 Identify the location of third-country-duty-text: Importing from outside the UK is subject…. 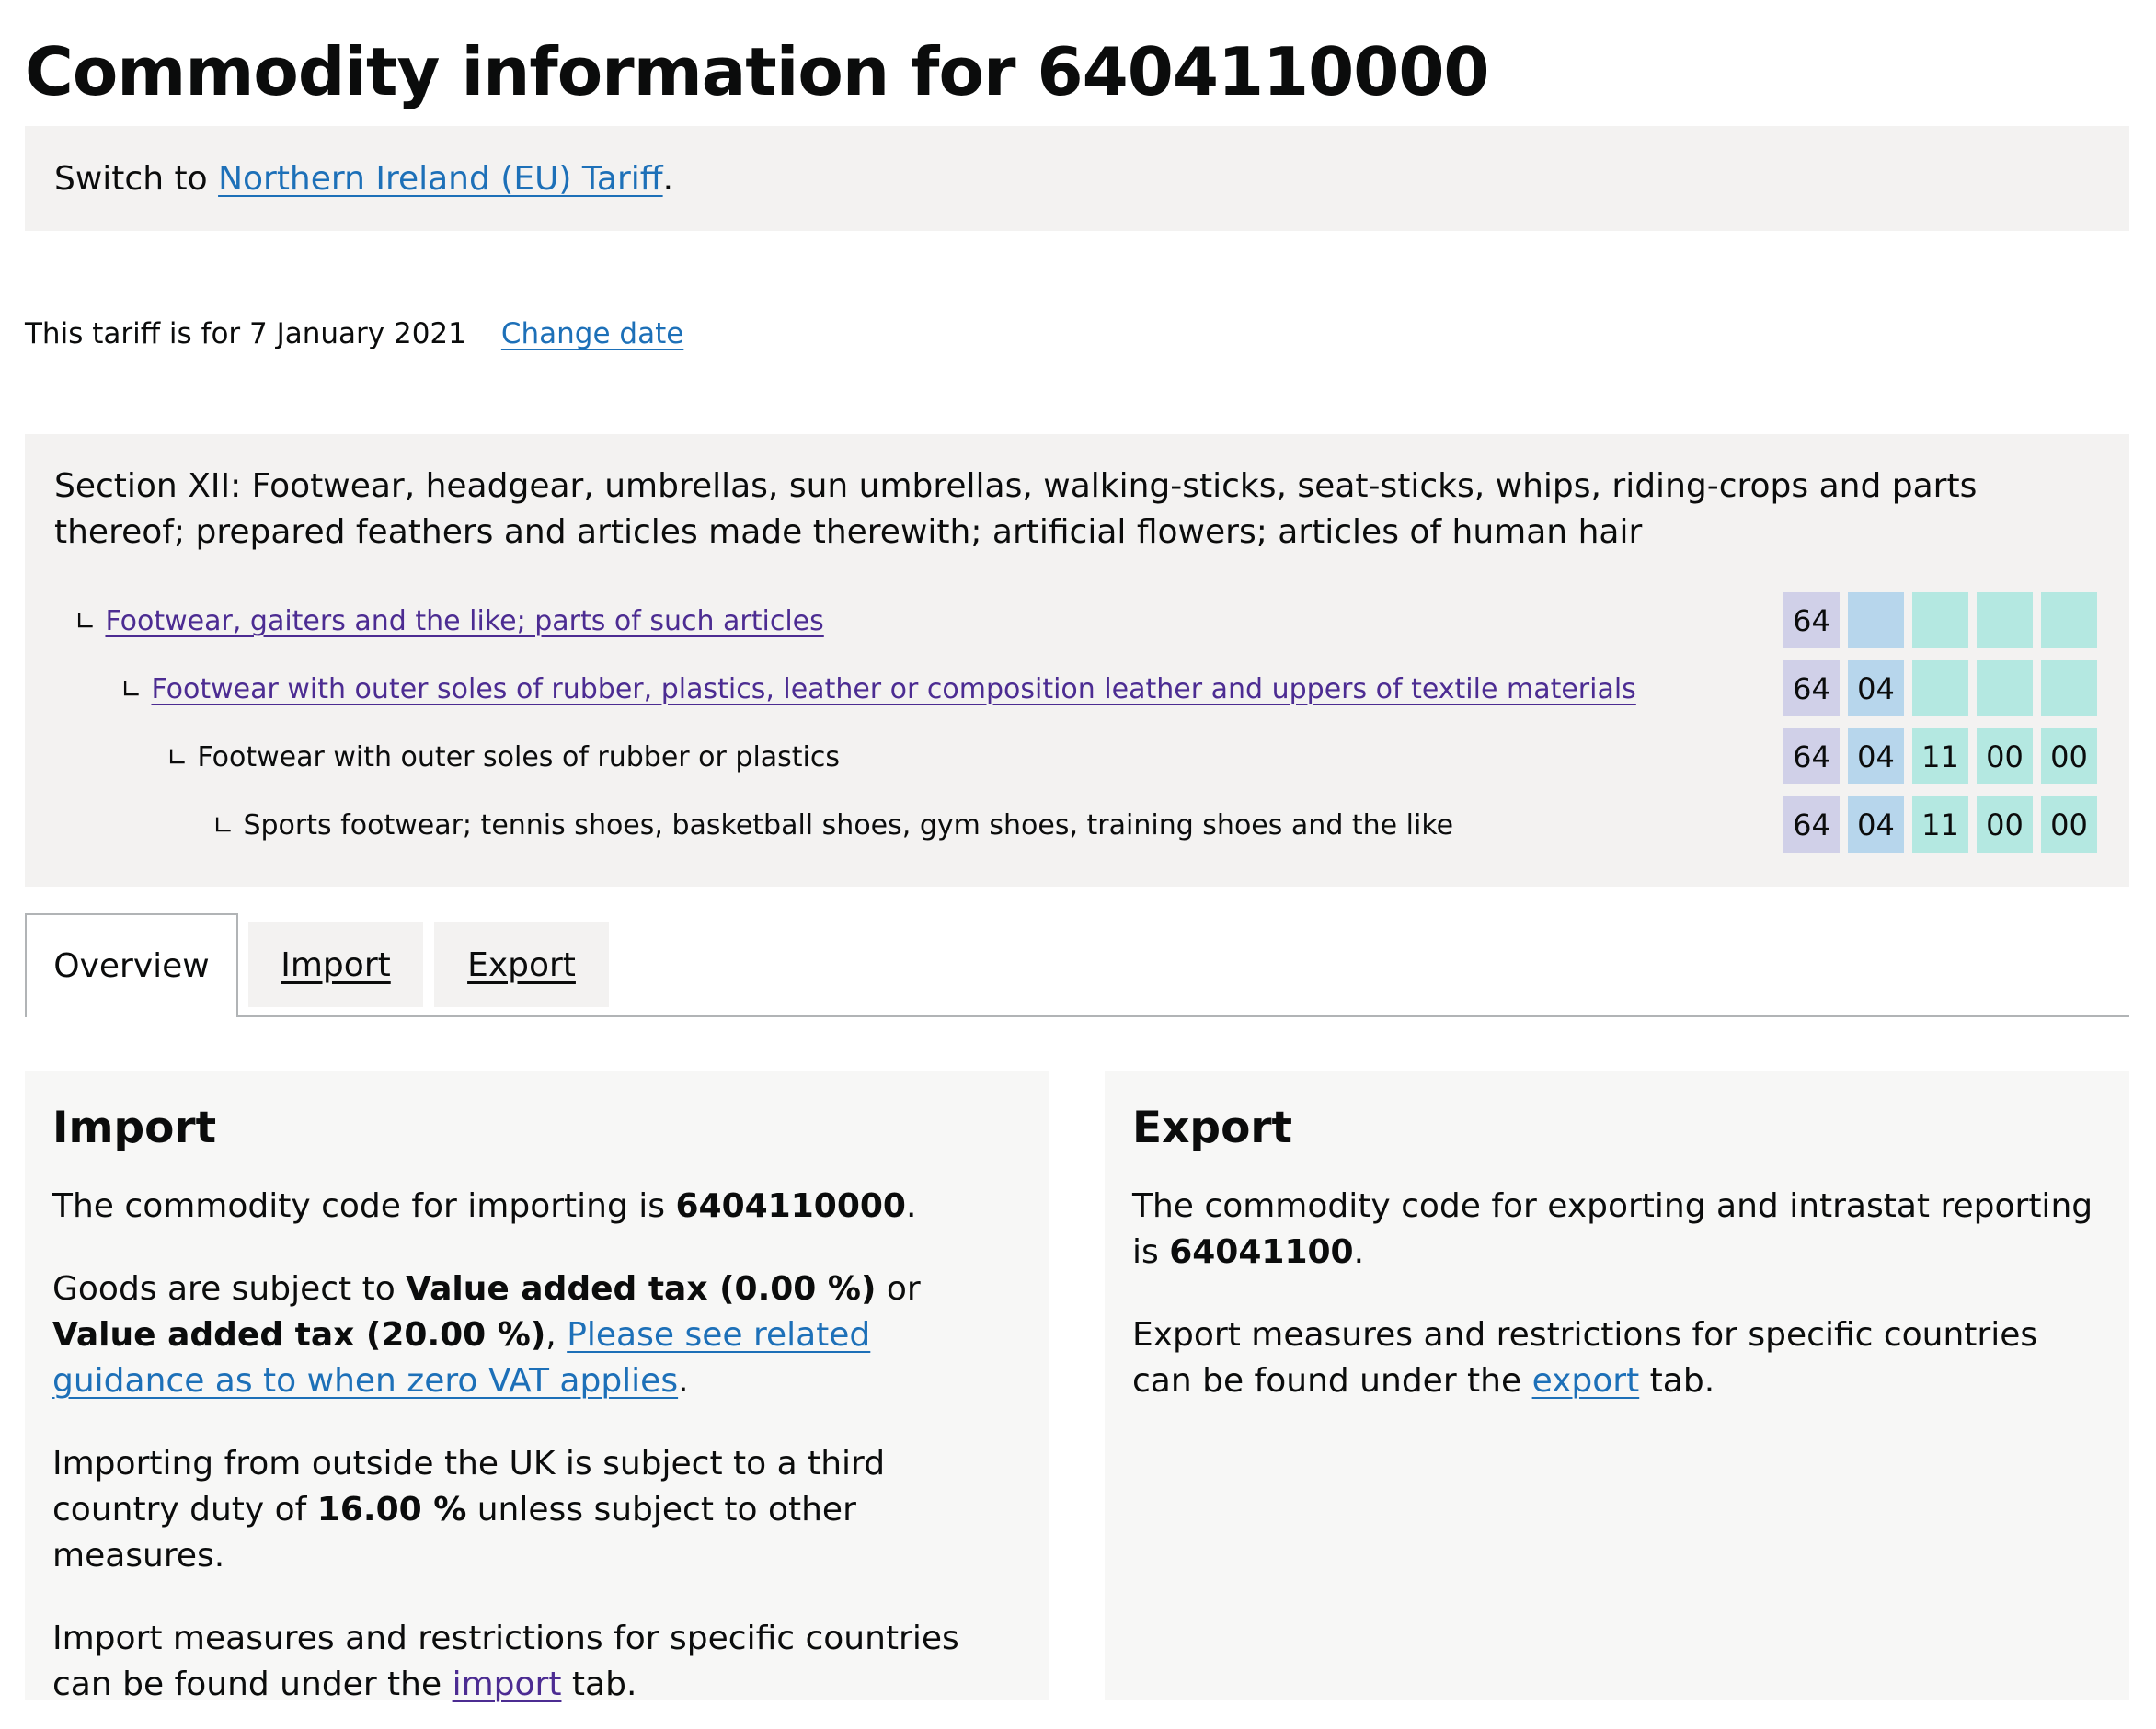
(474, 1510).